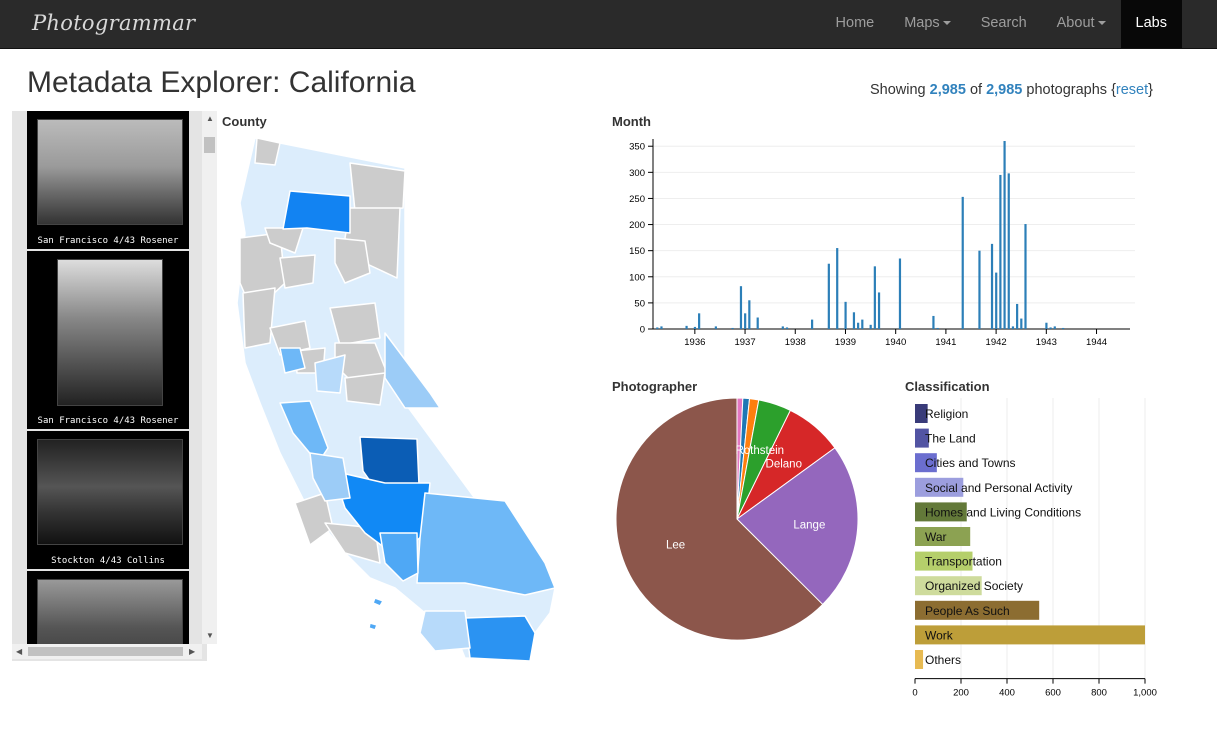  Describe the element at coordinates (1067, 90) in the screenshot. I see `counter-suffix: photographs` at that location.